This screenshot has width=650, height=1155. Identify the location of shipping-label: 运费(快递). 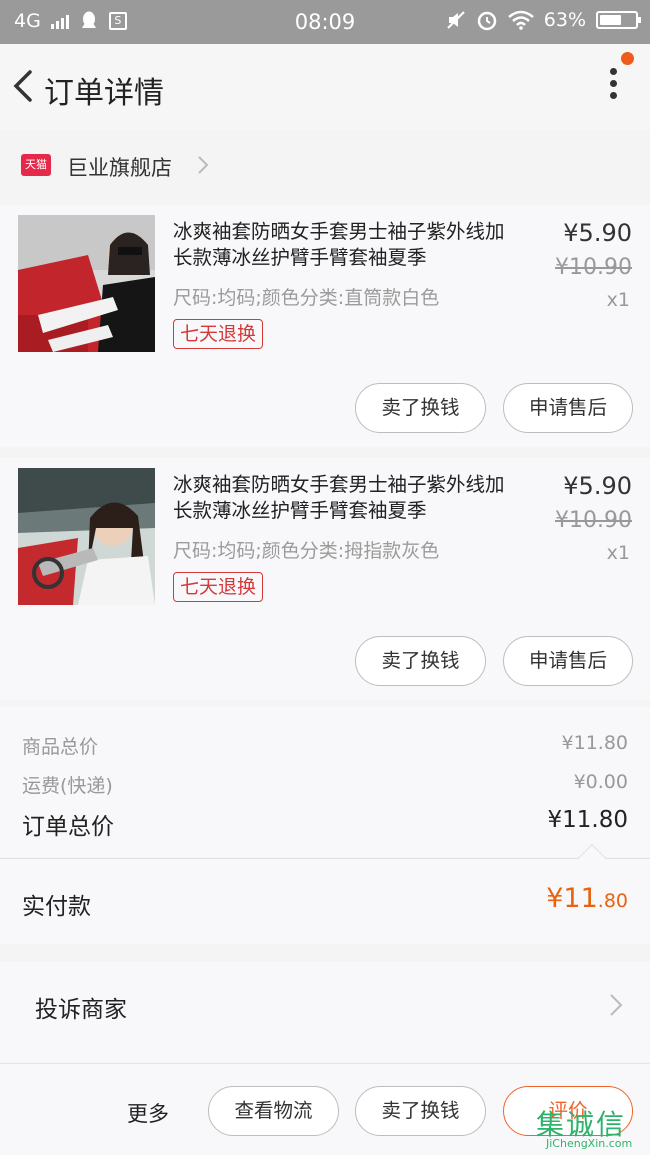
(67, 786).